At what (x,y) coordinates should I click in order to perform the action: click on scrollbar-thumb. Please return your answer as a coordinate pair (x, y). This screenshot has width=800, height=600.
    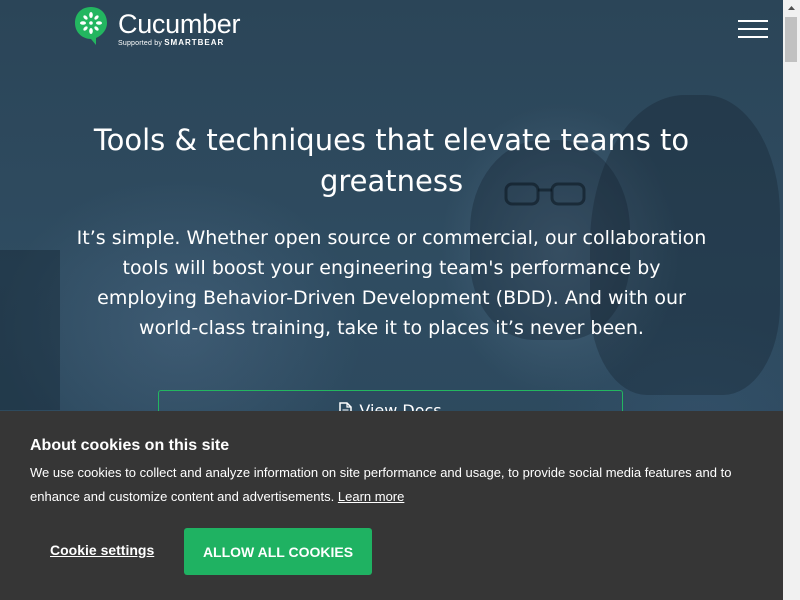
    Looking at the image, I should click on (791, 39).